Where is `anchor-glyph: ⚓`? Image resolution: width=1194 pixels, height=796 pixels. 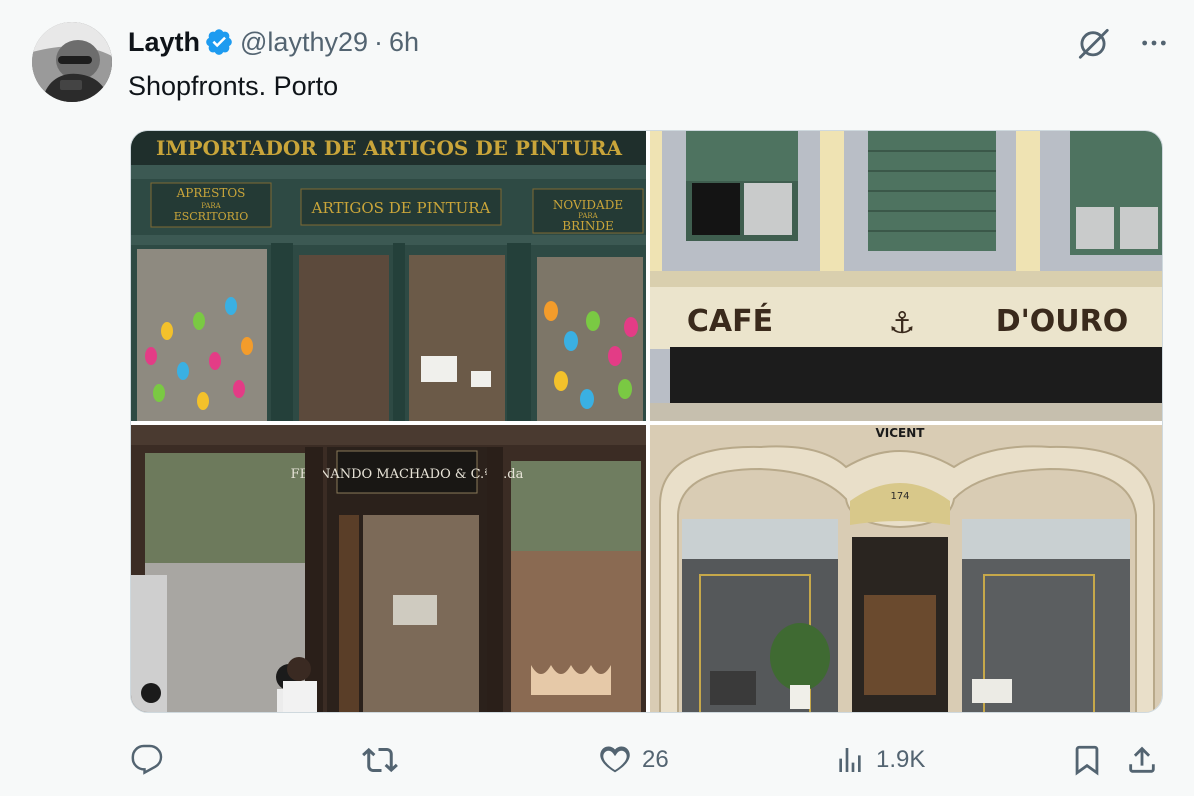
anchor-glyph: ⚓ is located at coordinates (902, 323).